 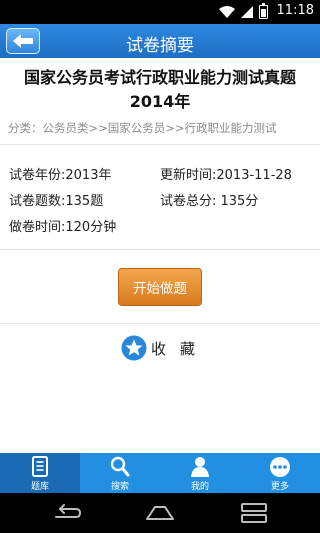 I want to click on paper-title: 国家公务员考试行政职业能力测试真题2014年, so click(x=159, y=89).